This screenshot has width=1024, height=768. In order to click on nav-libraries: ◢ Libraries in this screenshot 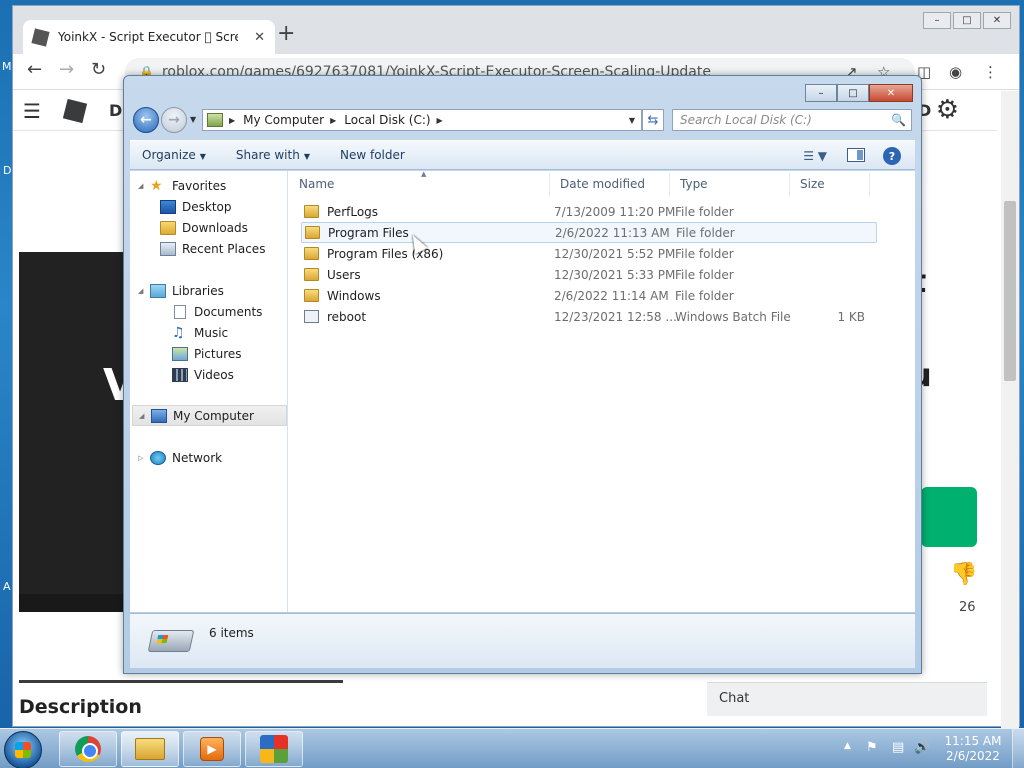, I will do `click(181, 290)`.